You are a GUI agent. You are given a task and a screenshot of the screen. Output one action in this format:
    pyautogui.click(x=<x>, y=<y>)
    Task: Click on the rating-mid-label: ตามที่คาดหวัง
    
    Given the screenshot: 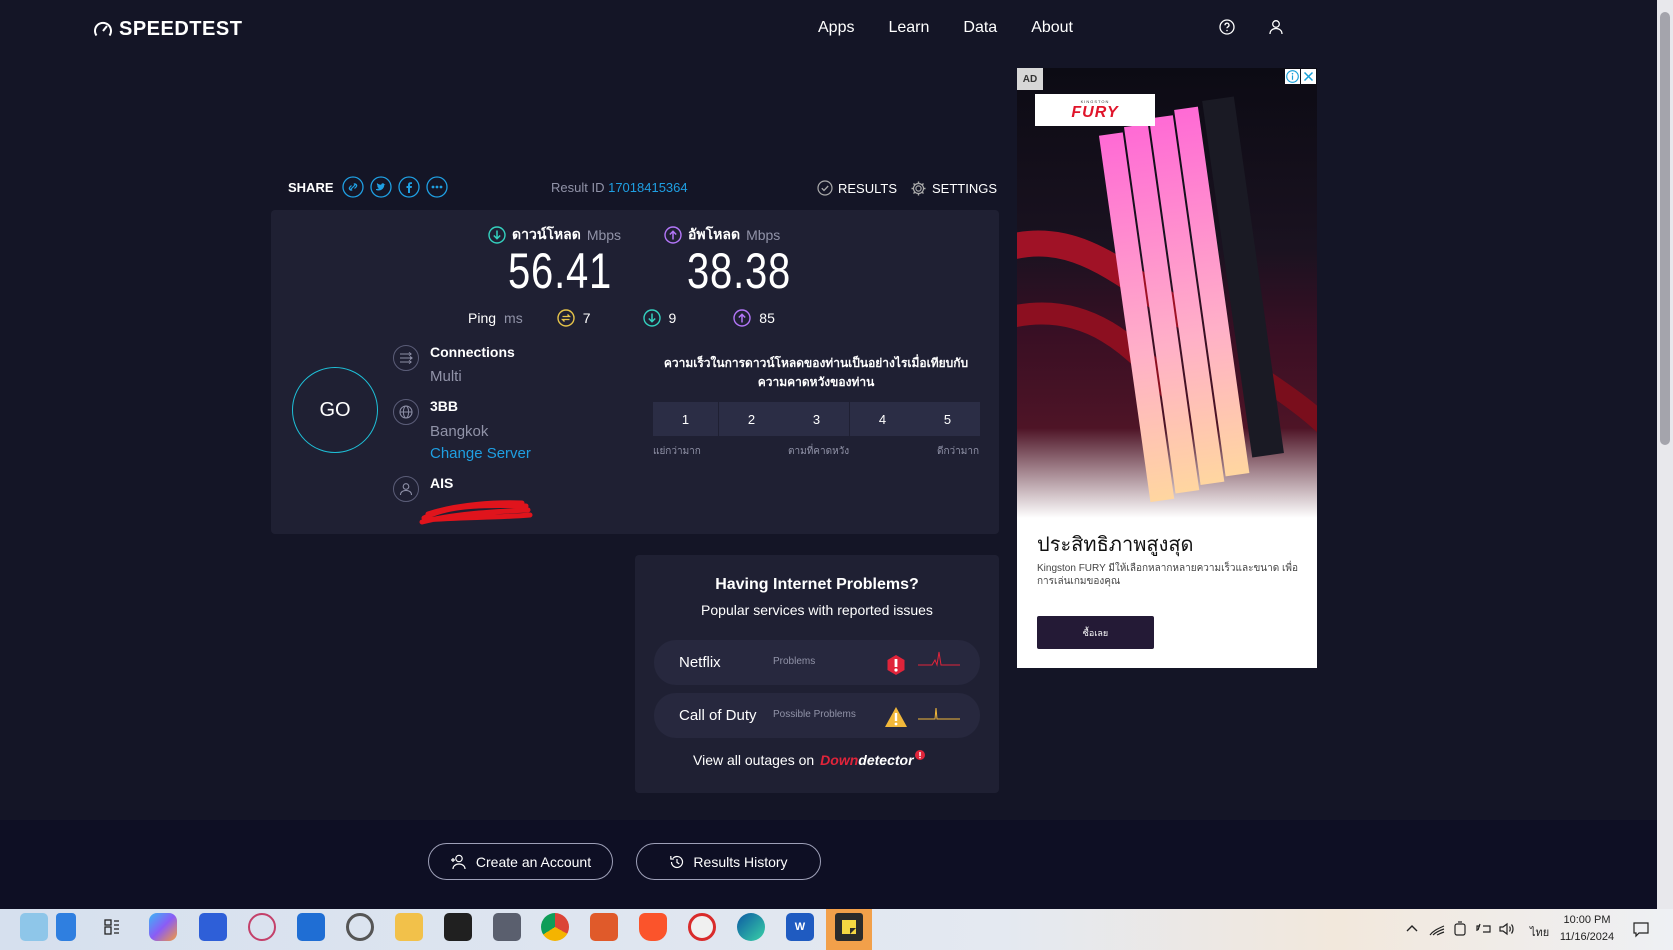 What is the action you would take?
    pyautogui.click(x=819, y=451)
    